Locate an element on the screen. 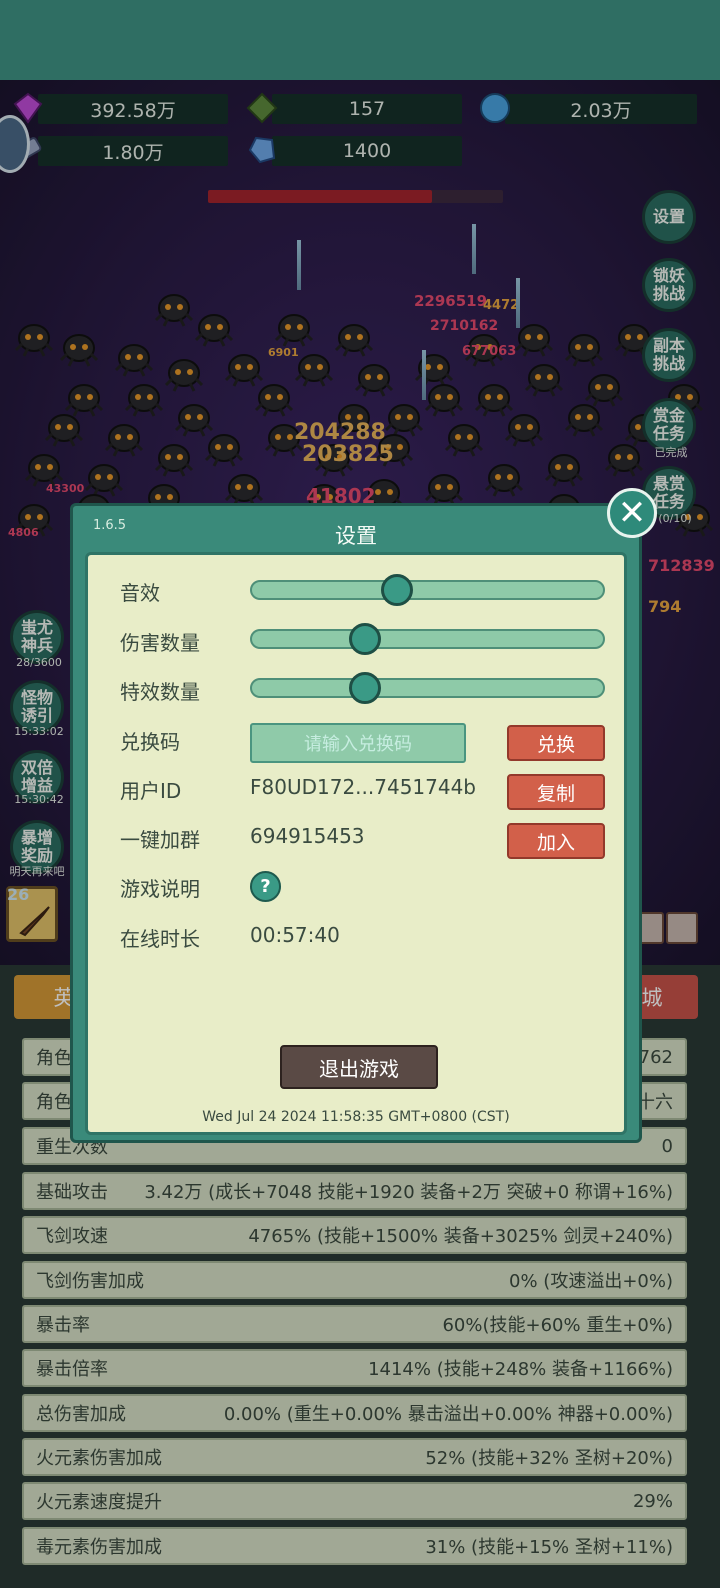  effect-count-slider is located at coordinates (427, 688).